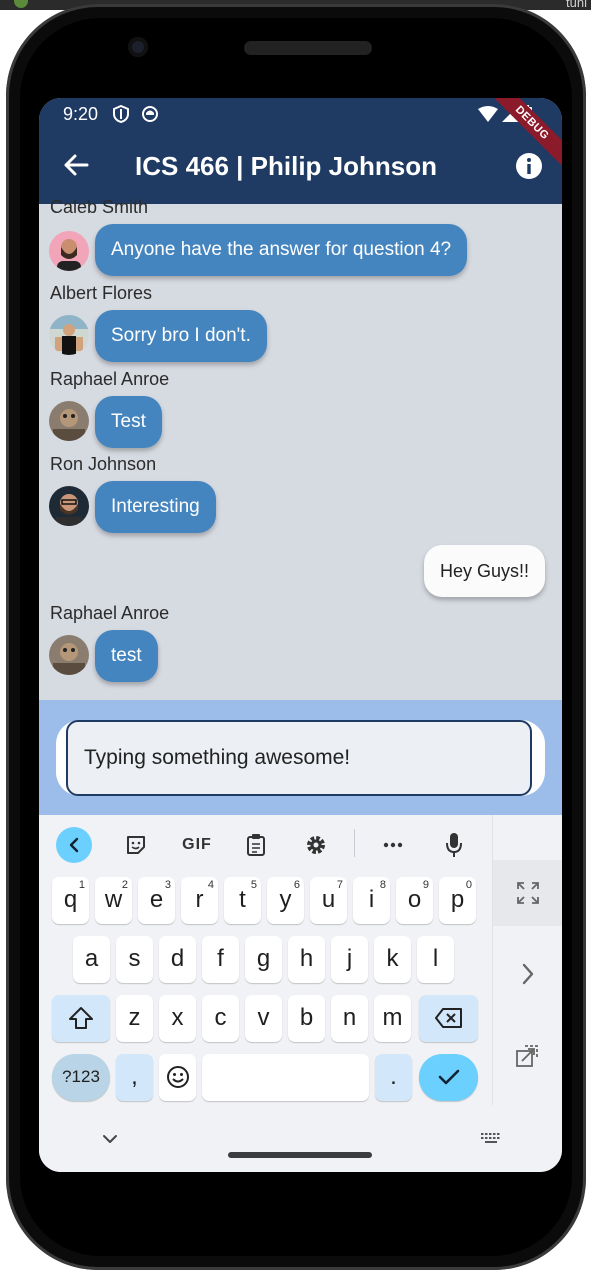 This screenshot has height=1274, width=591. Describe the element at coordinates (263, 959) in the screenshot. I see `key-g: g` at that location.